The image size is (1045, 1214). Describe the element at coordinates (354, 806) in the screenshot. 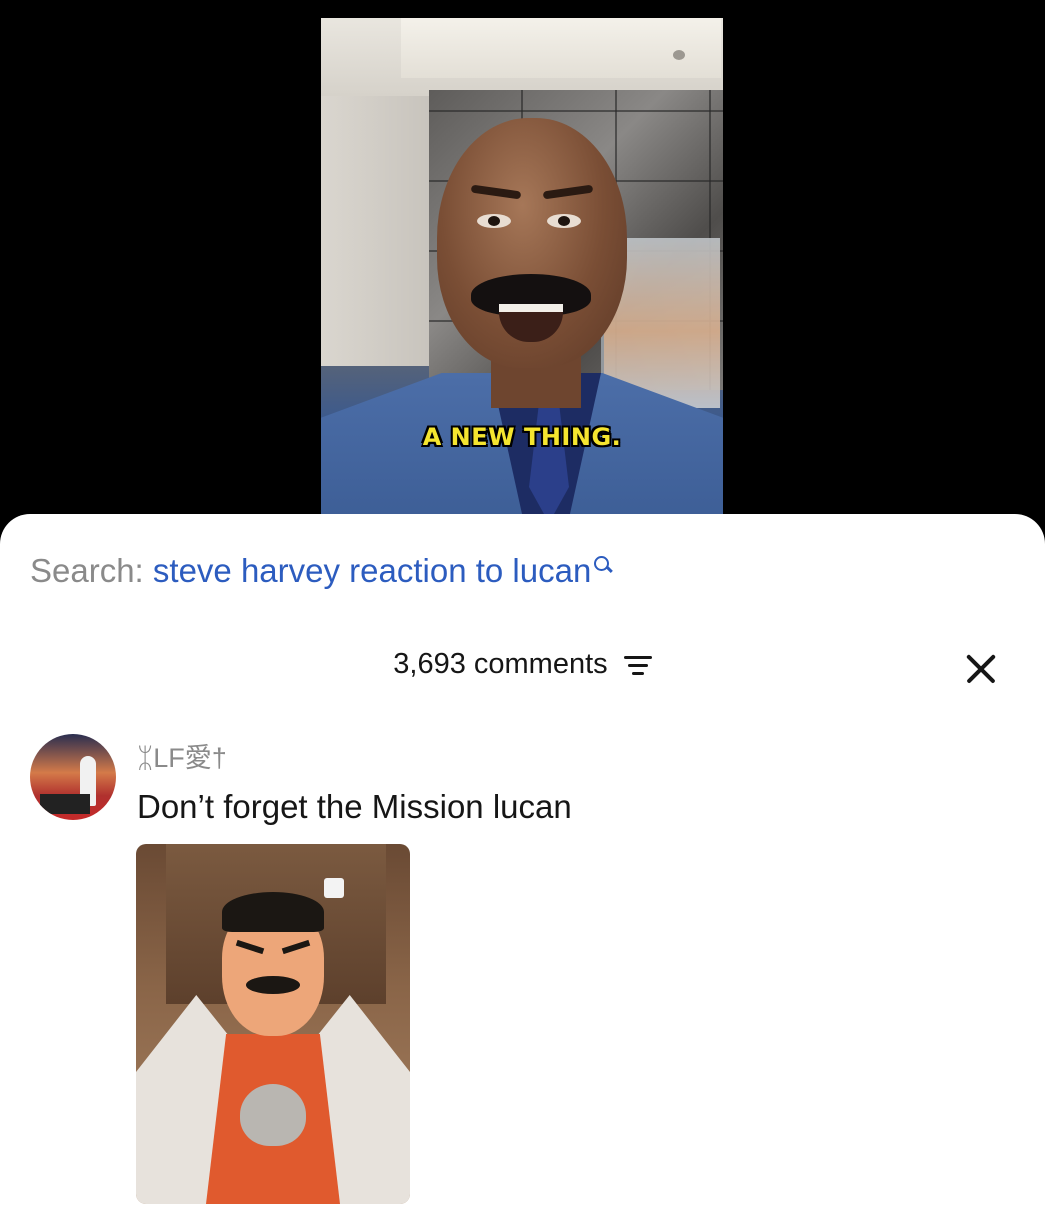

I see `comment-text: Don’t forget the Mission lucan` at that location.